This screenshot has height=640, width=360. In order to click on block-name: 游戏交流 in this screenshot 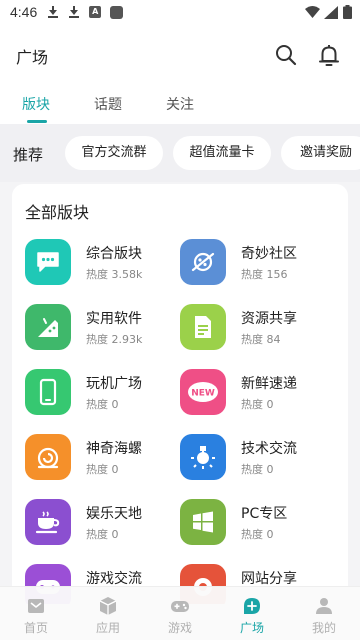, I will do `click(114, 579)`.